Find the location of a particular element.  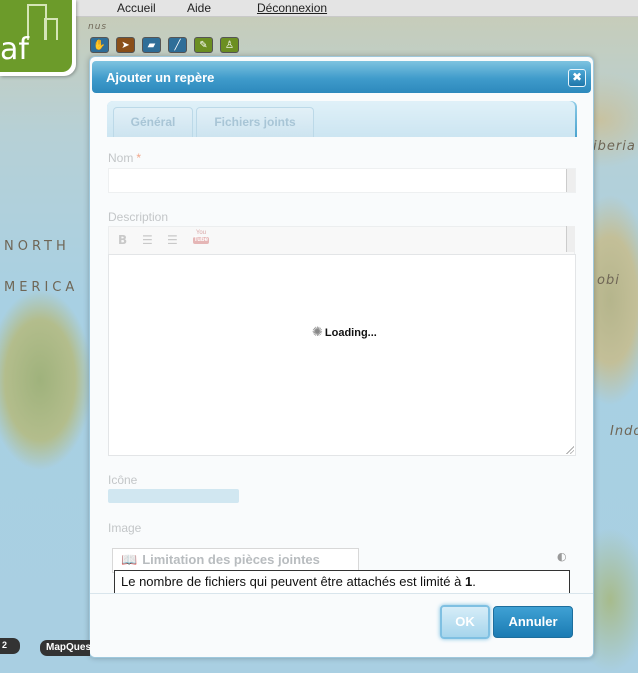

map-label: nus is located at coordinates (98, 27).